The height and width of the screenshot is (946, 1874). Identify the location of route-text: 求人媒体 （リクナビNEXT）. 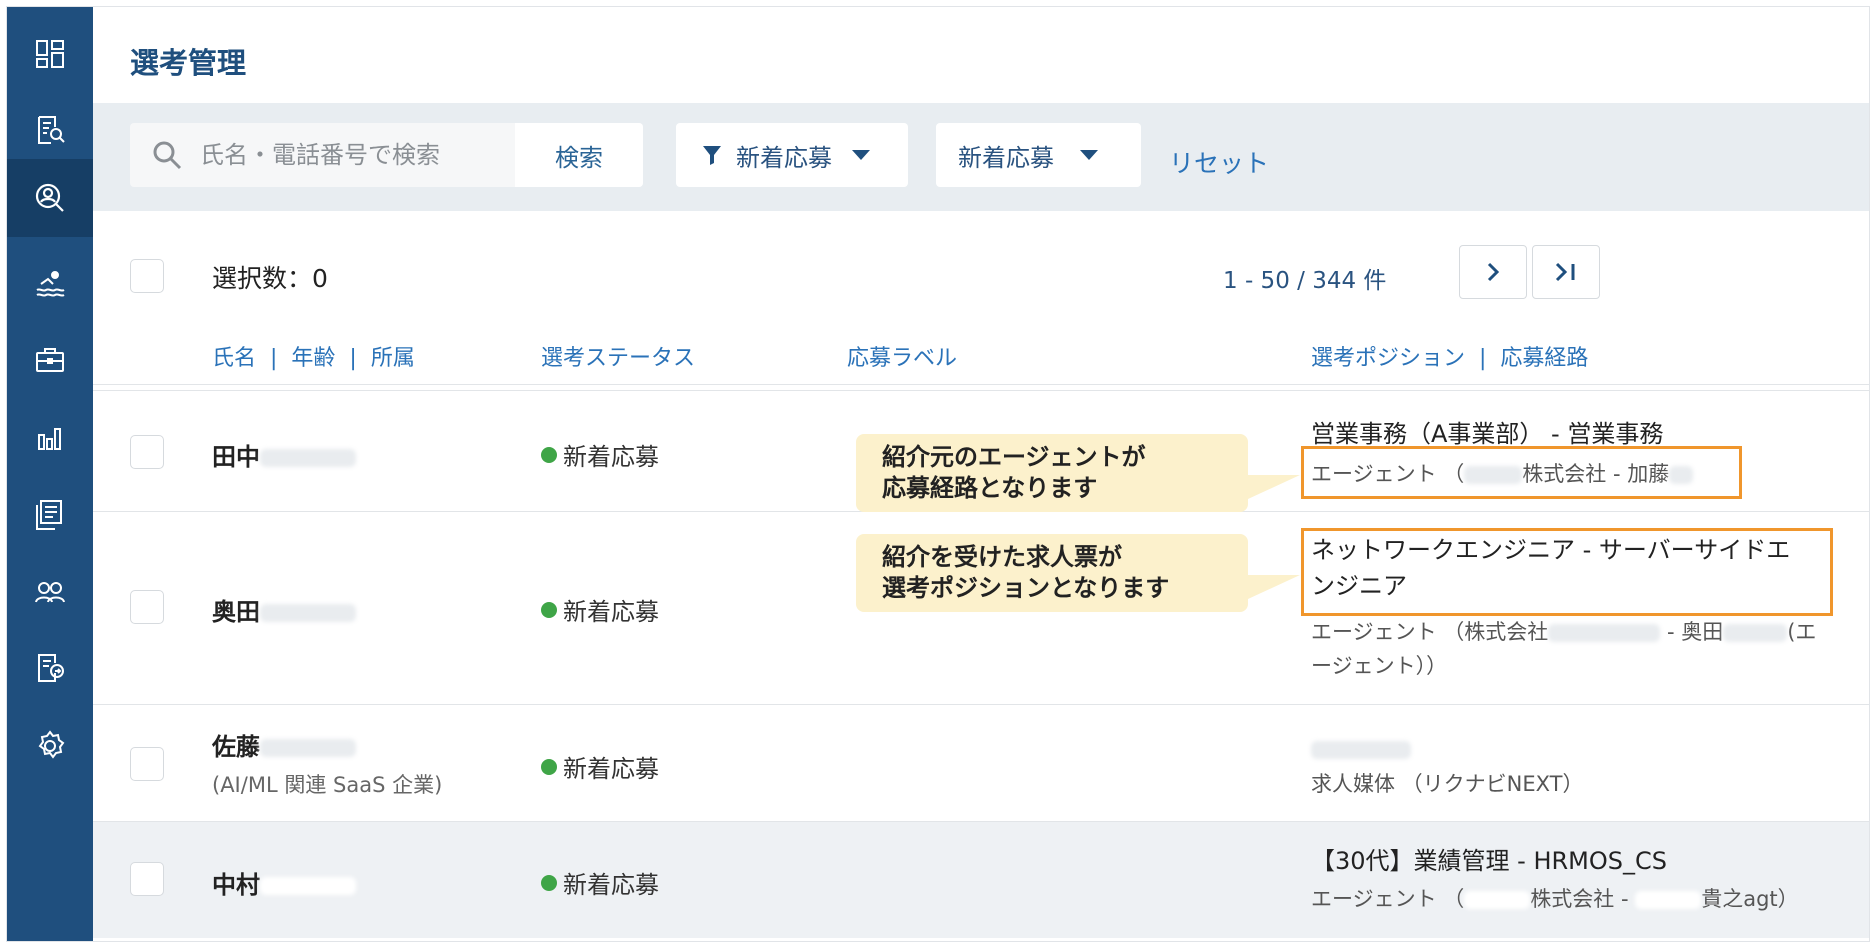
(1447, 784).